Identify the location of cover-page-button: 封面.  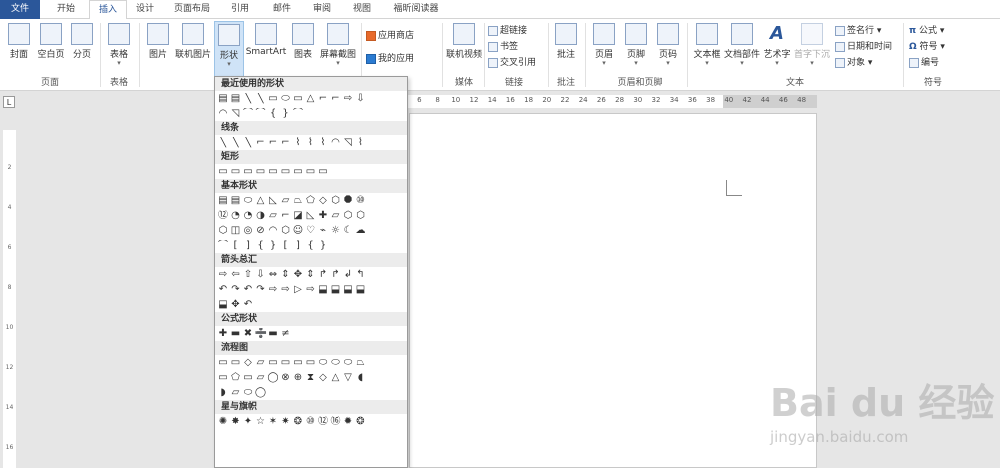
(19, 41).